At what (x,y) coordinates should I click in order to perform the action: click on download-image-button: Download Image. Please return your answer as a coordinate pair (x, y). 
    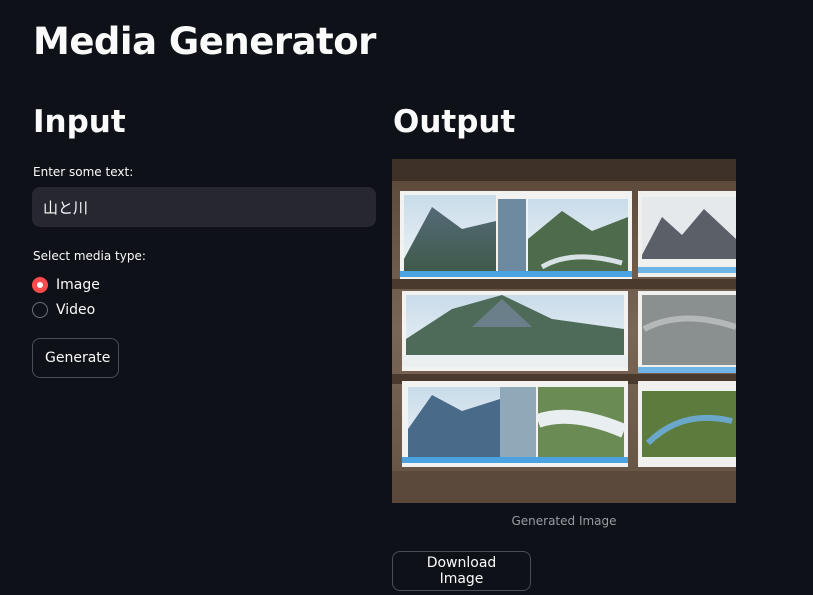
    Looking at the image, I should click on (461, 571).